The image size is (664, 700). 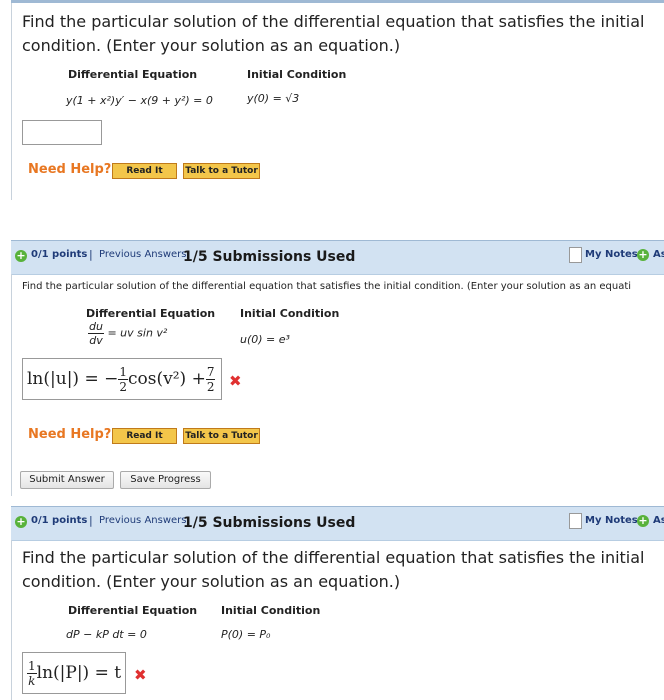 What do you see at coordinates (11, 100) in the screenshot?
I see `q1-left-border` at bounding box center [11, 100].